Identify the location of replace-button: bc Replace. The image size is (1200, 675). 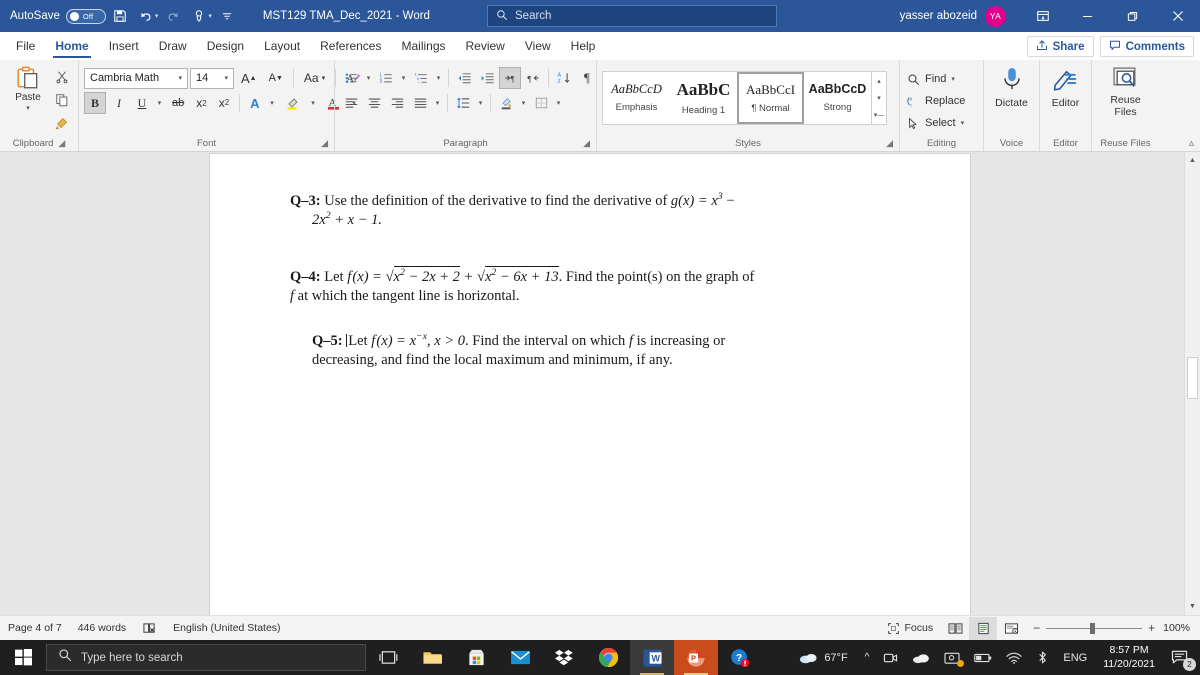
(937, 101).